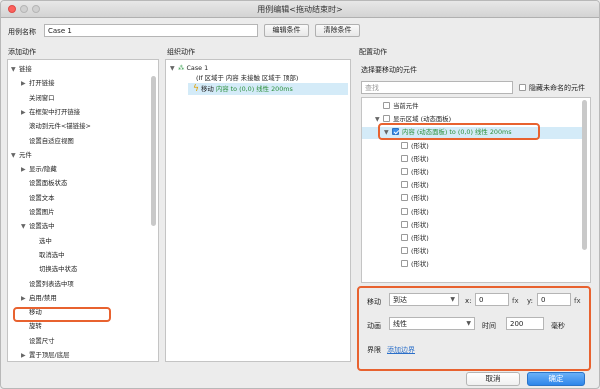 The height and width of the screenshot is (389, 600). Describe the element at coordinates (48, 254) in the screenshot. I see `action-item: 取消选中` at that location.